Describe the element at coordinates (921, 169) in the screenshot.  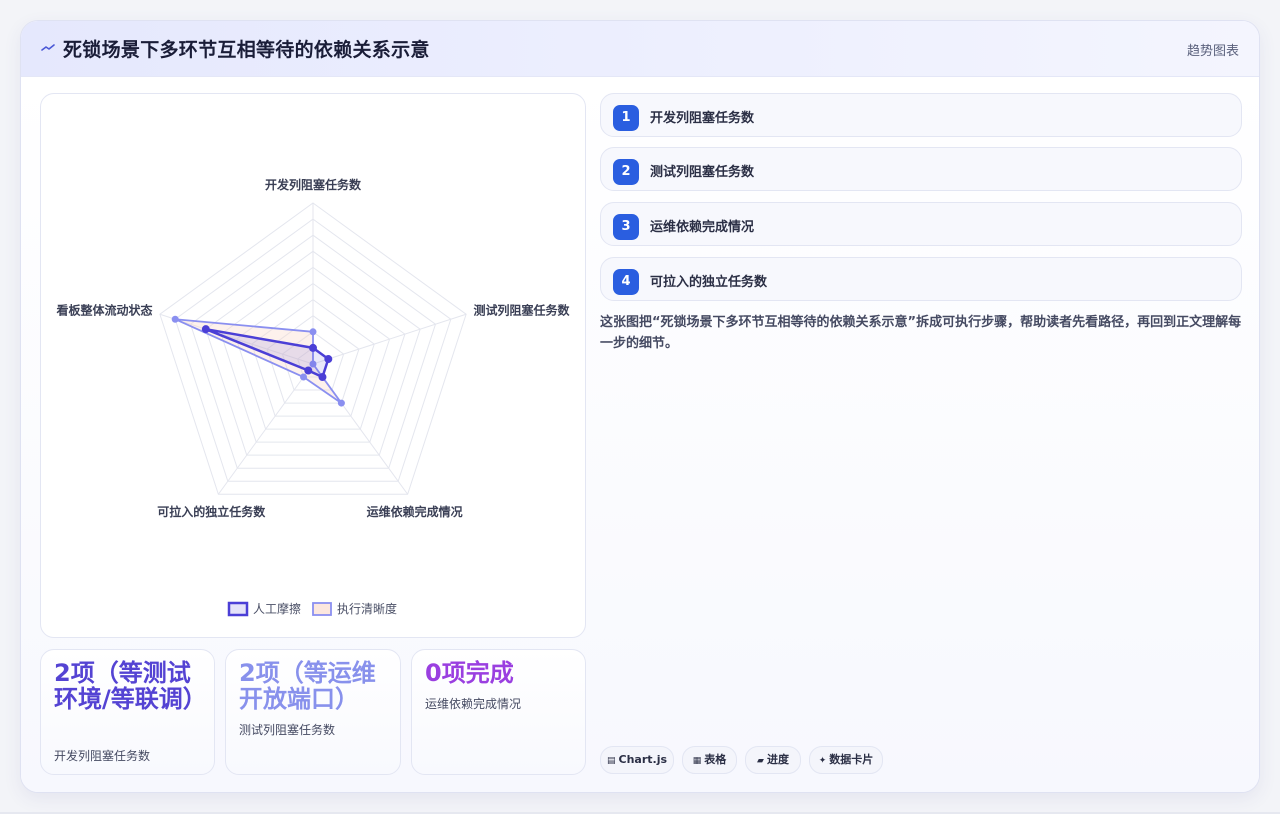
I see `step-item: 2 测试列阻塞任务数` at that location.